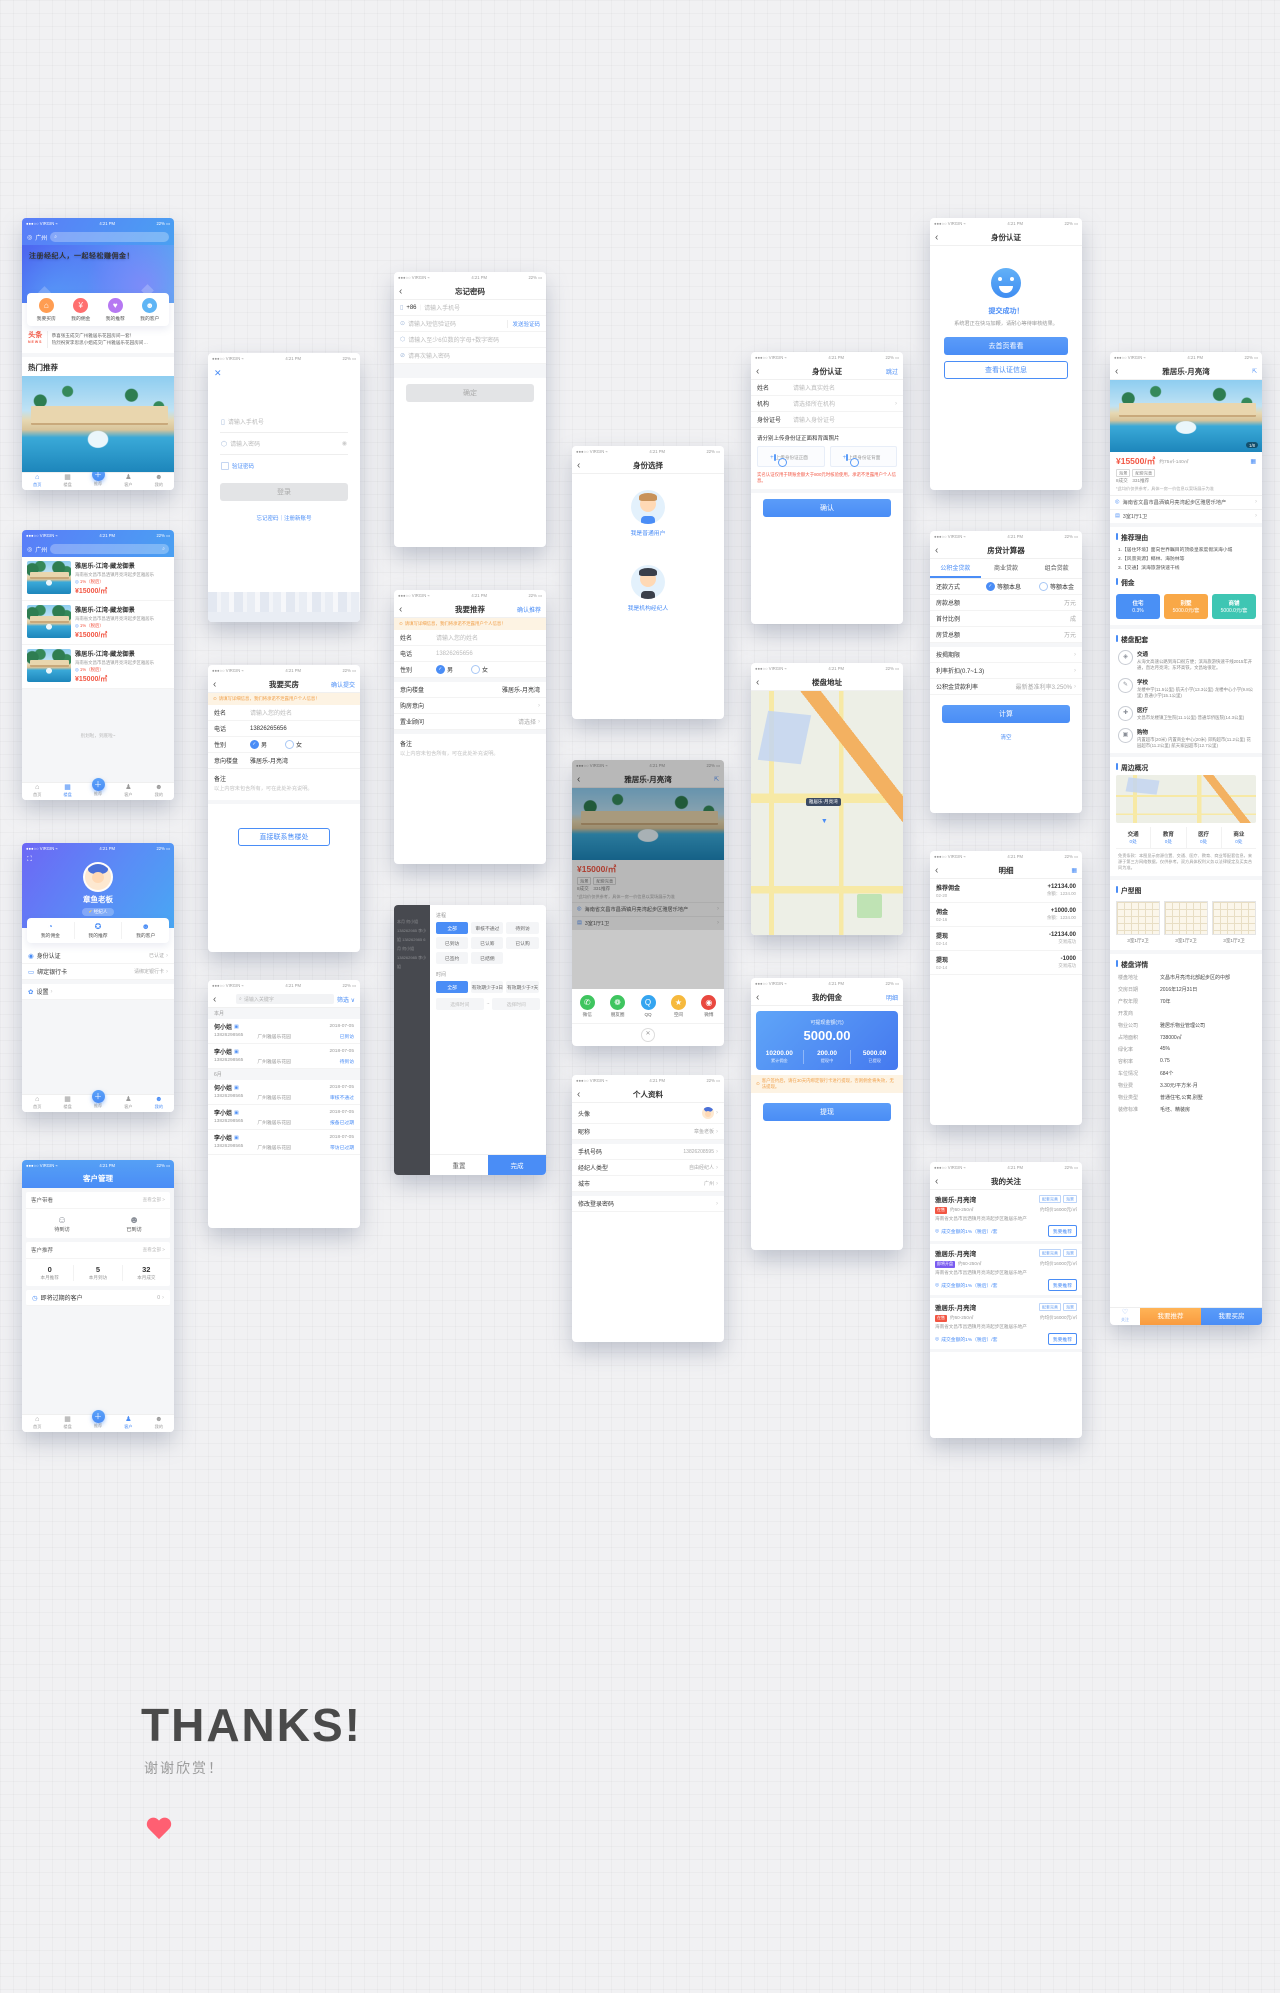  I want to click on calc-input-row: 房款总额 万元, so click(1006, 603).